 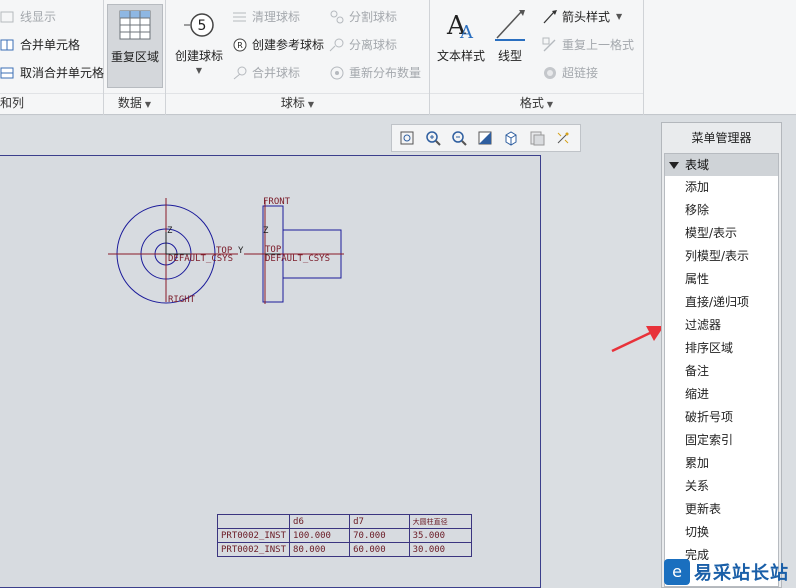 I want to click on table-row: PRT0002_INST 100.000 70.000 35.000, so click(x=344, y=535).